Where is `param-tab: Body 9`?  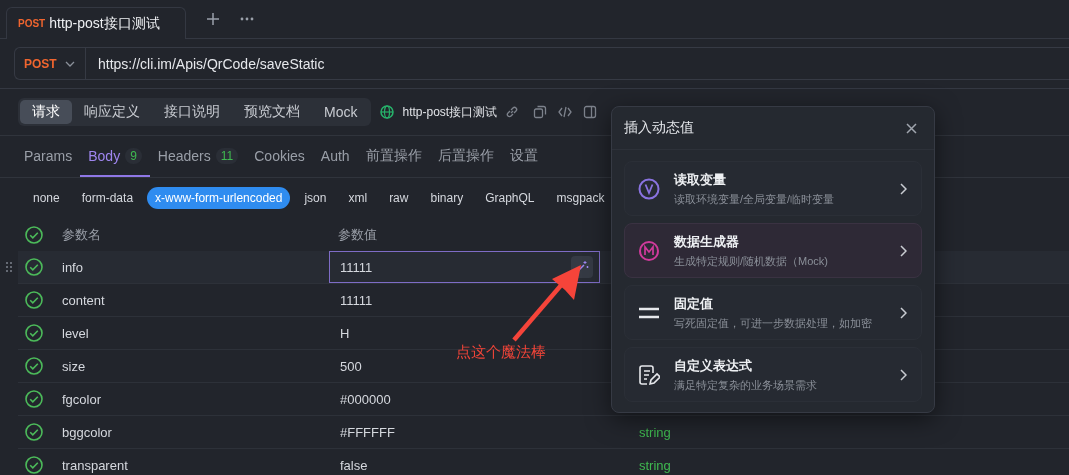 param-tab: Body 9 is located at coordinates (115, 156).